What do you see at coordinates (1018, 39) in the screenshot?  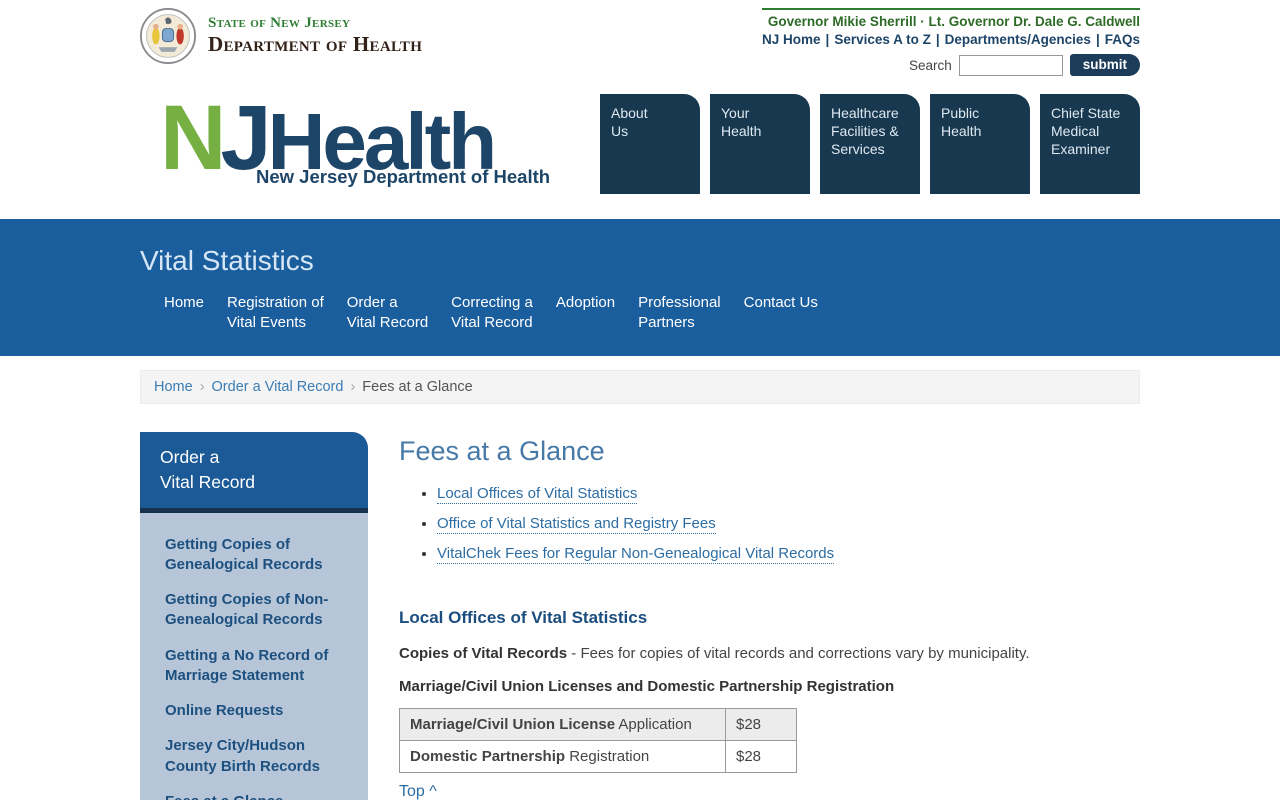 I see `link-departments-agencies: Departments/Agencies` at bounding box center [1018, 39].